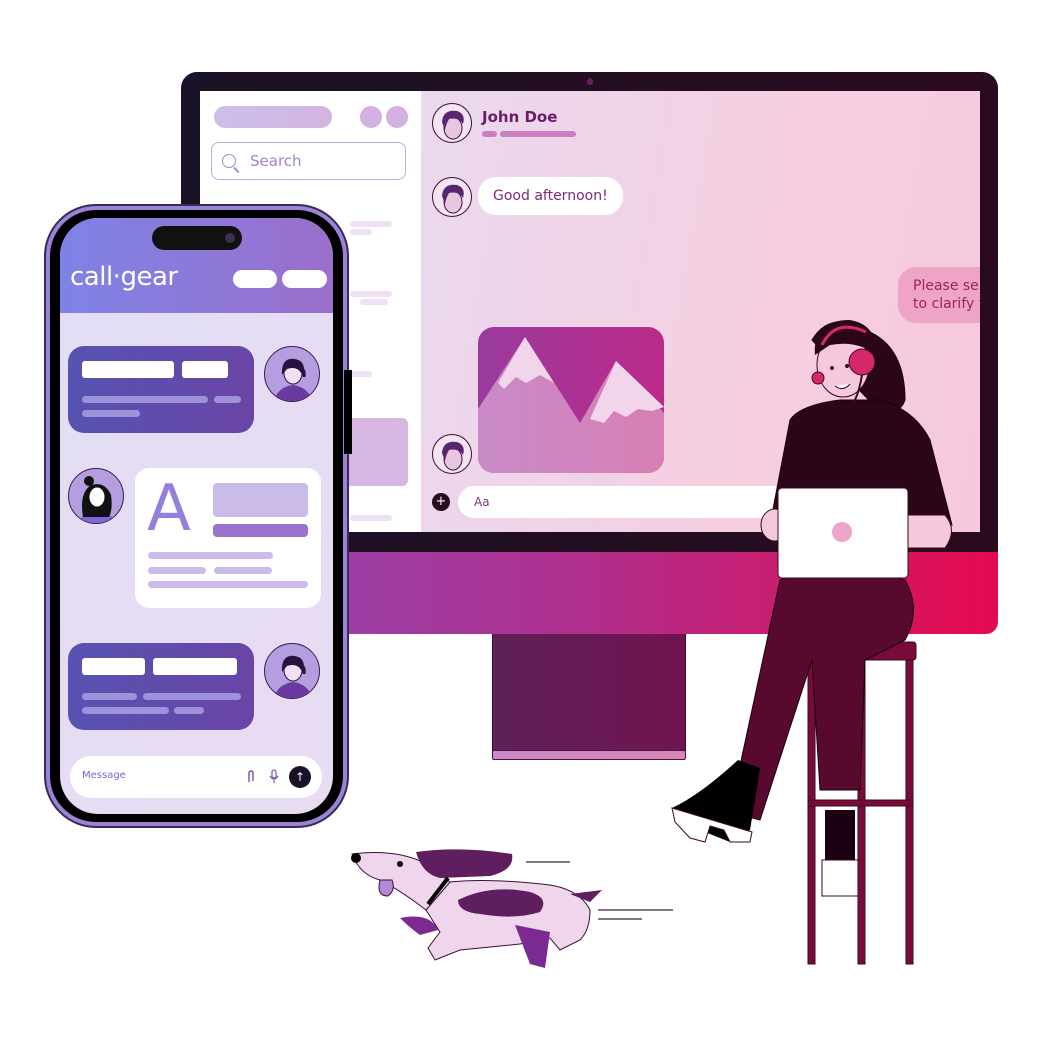  I want to click on microphone-icon, so click(274, 776).